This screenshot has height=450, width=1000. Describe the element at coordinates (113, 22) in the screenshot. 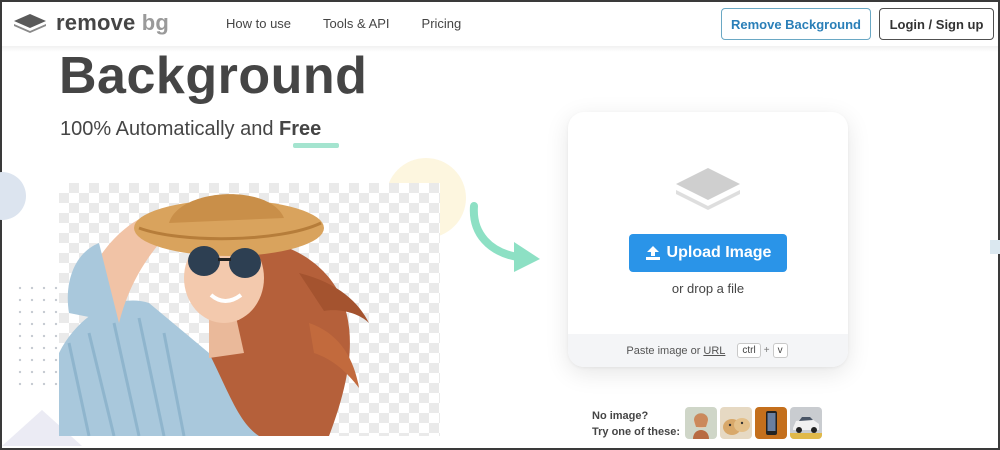

I see `logo-text: remove bg` at that location.